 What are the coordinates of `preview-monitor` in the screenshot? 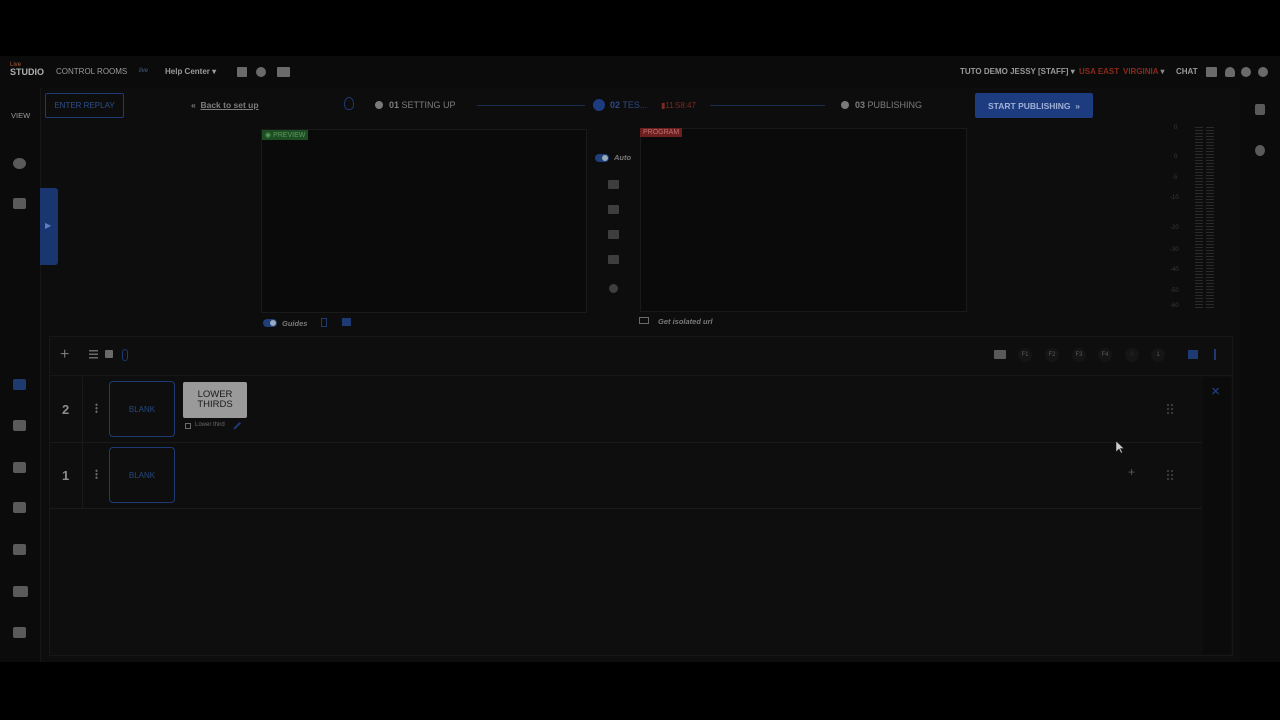 It's located at (424, 221).